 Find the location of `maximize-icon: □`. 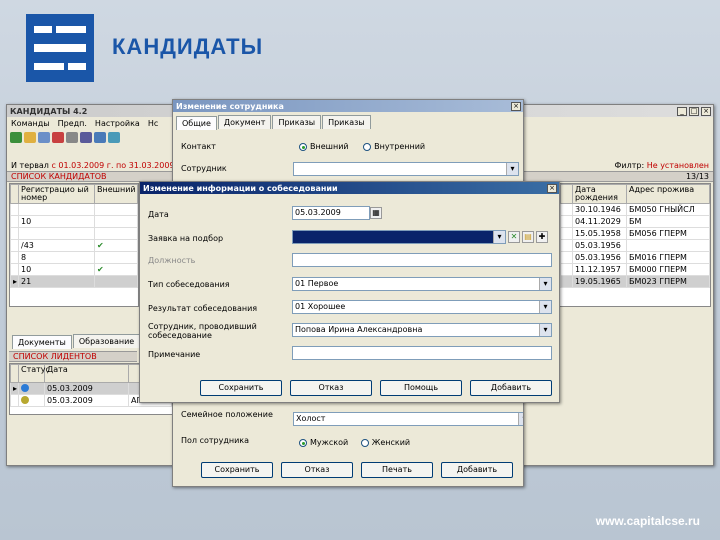

maximize-icon: □ is located at coordinates (694, 111).